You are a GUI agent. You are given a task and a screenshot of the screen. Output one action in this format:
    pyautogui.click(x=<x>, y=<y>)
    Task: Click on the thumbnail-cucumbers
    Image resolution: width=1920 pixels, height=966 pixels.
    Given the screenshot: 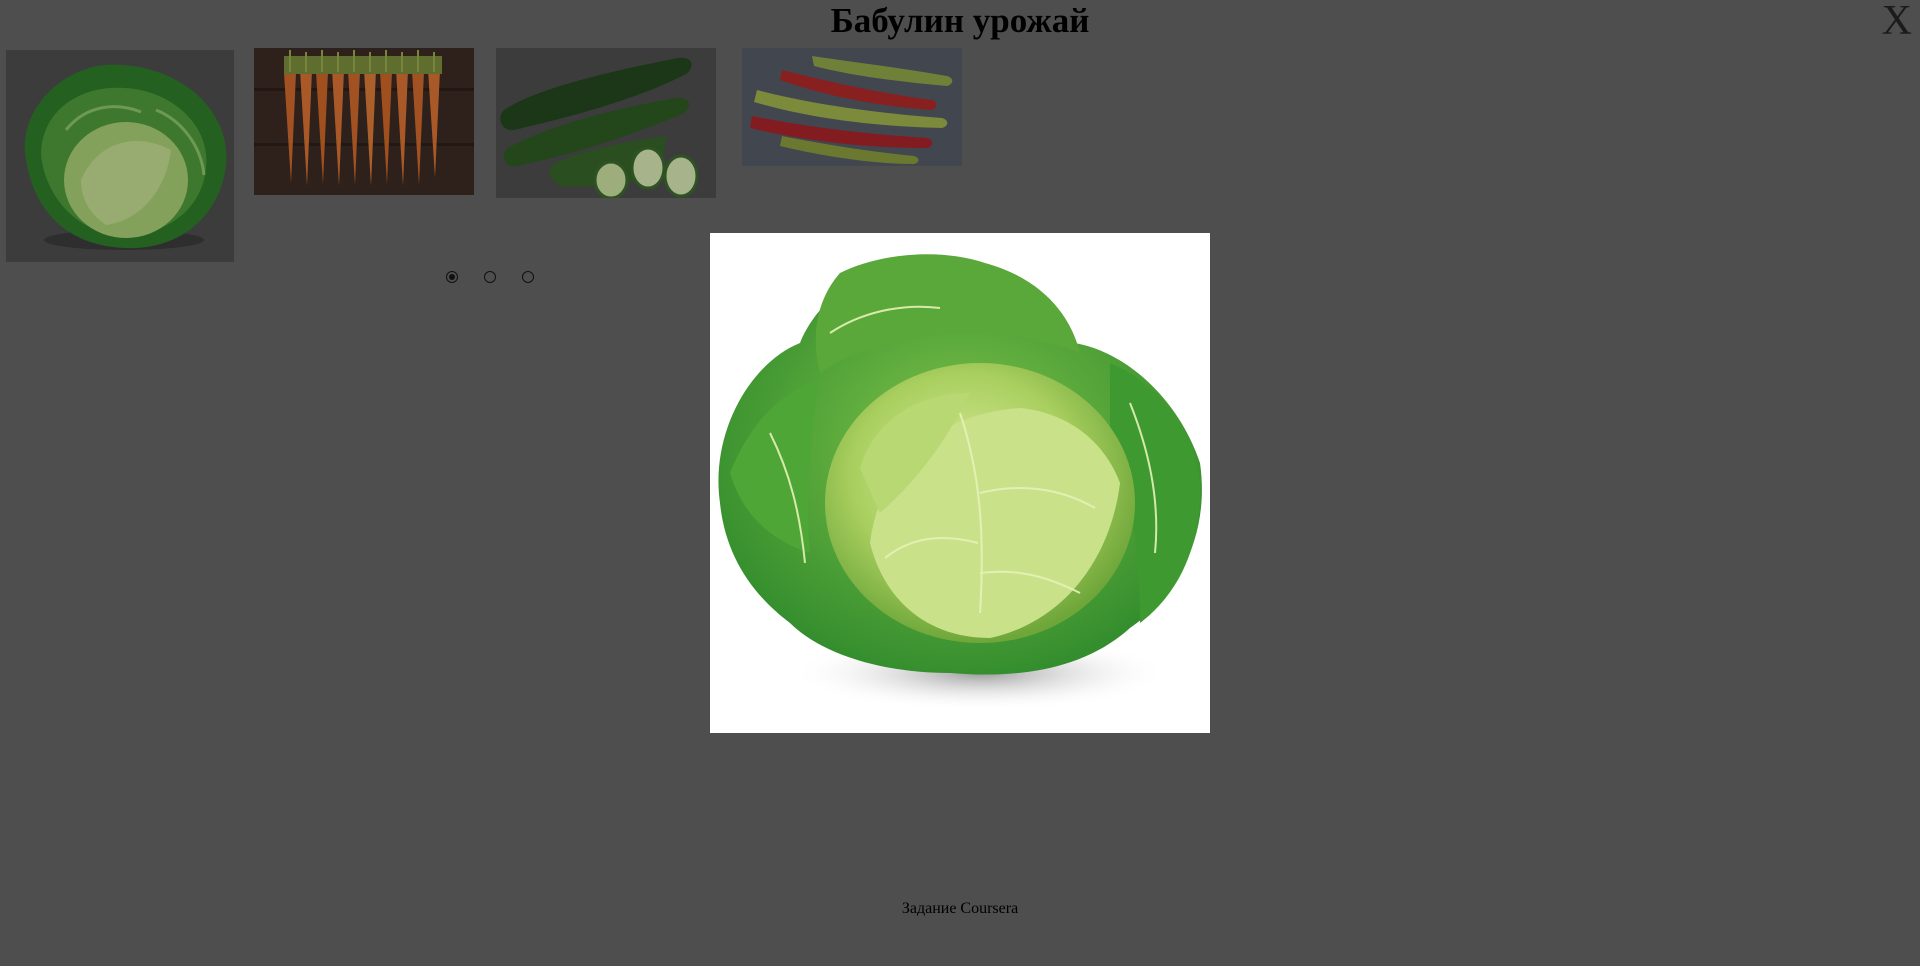 What is the action you would take?
    pyautogui.click(x=606, y=123)
    